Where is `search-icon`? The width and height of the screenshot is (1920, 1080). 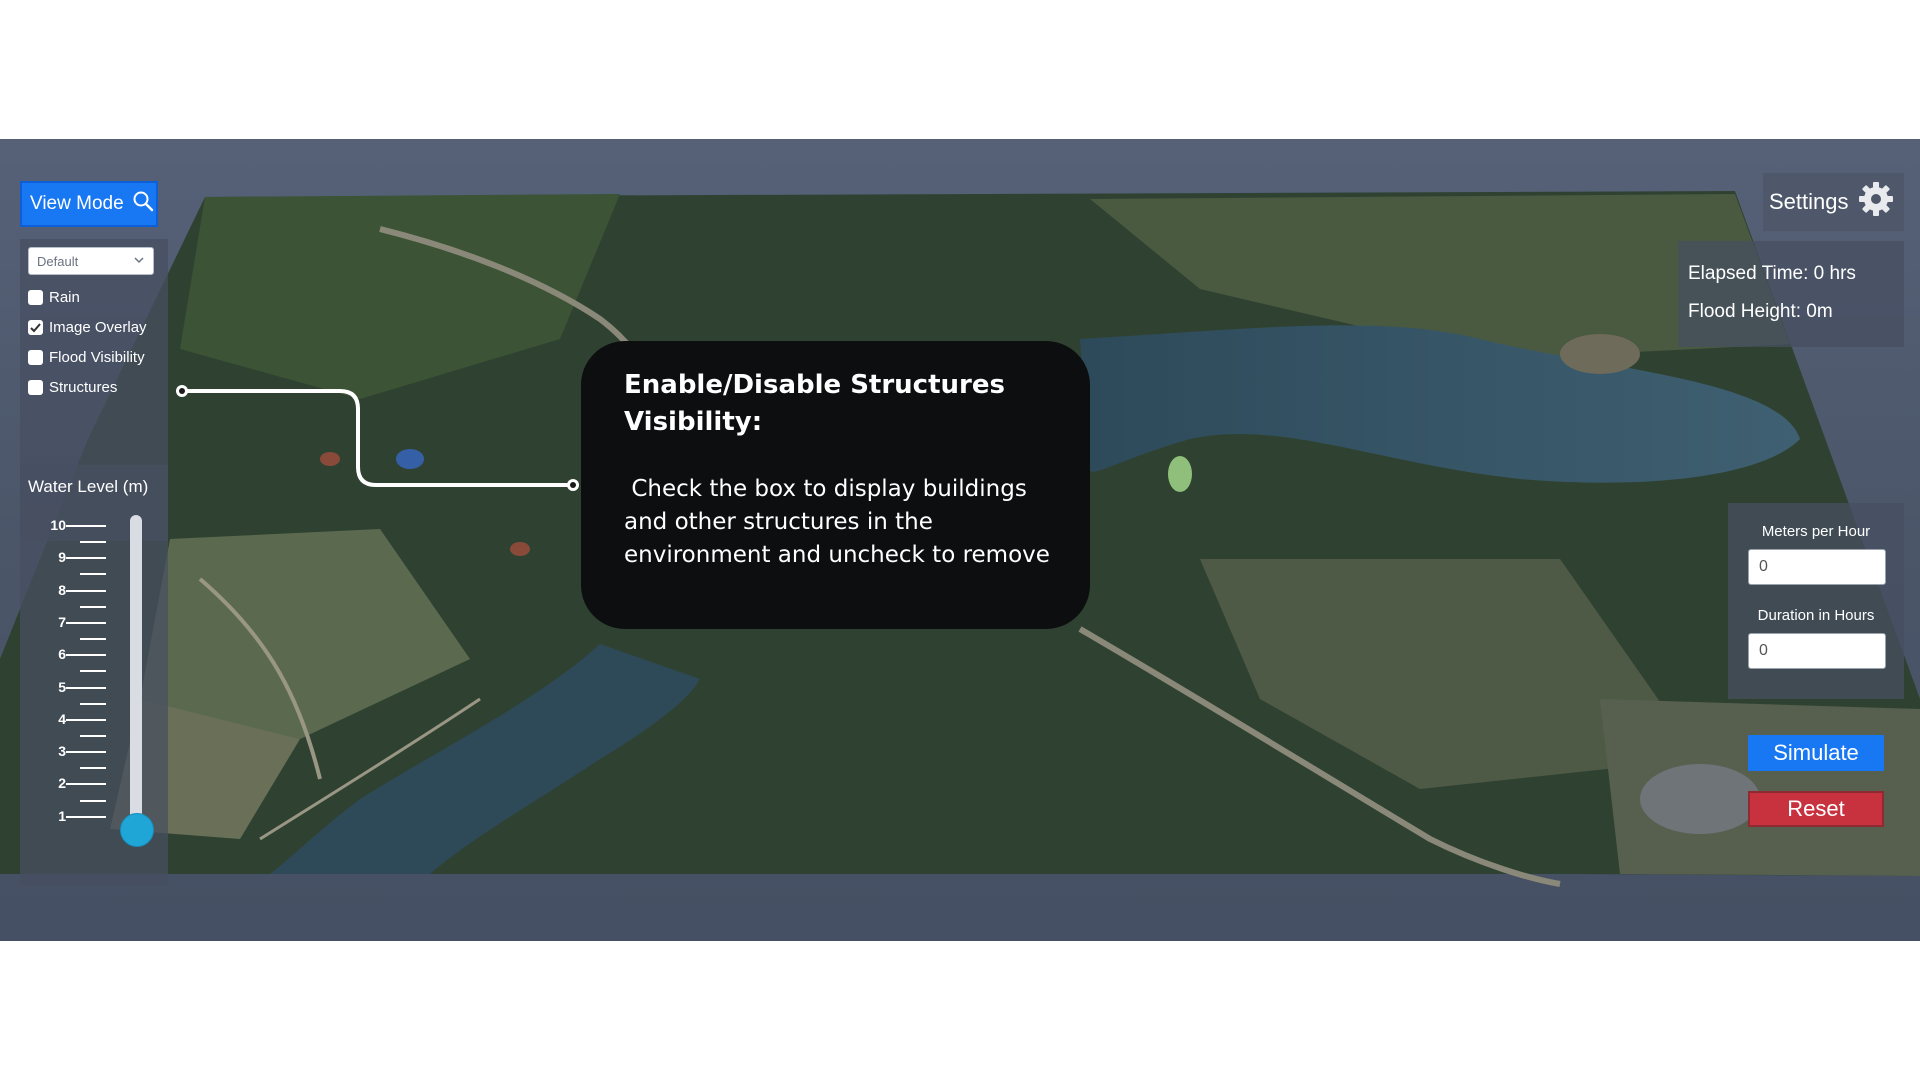
search-icon is located at coordinates (143, 204).